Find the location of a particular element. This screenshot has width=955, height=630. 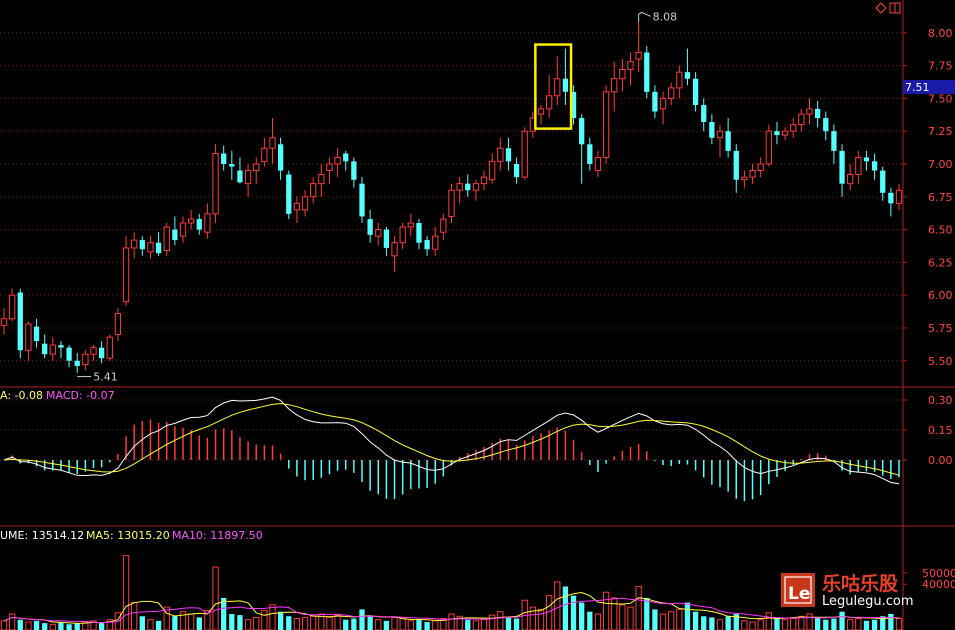

price-tick-label: 6.75 is located at coordinates (940, 197).